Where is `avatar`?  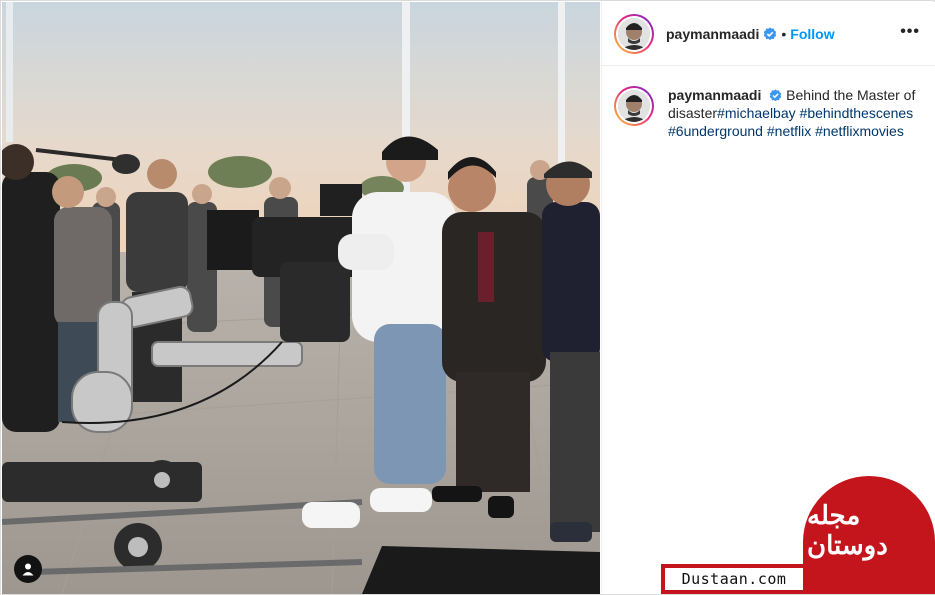 avatar is located at coordinates (634, 33).